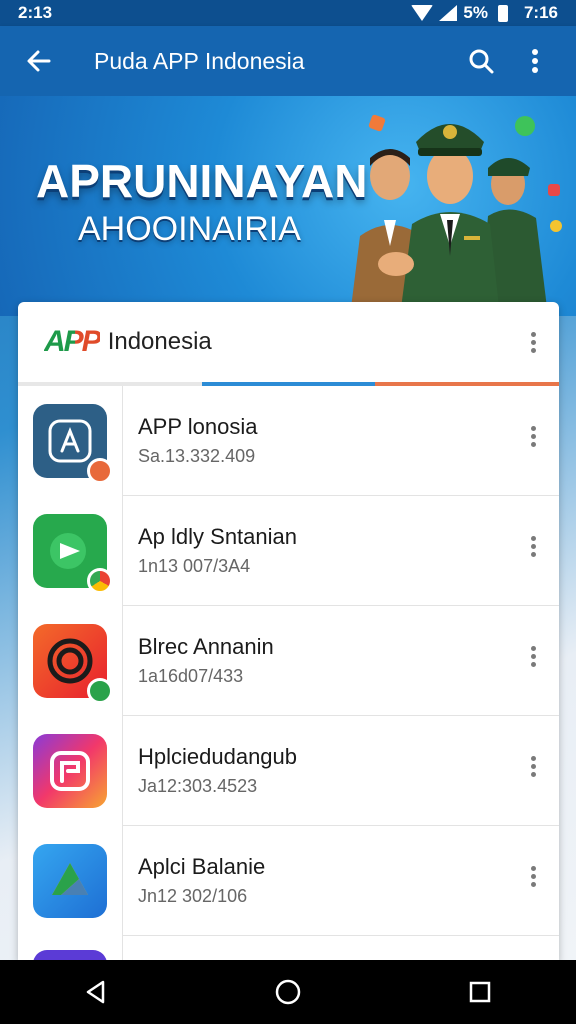 The height and width of the screenshot is (1024, 576). I want to click on record-icon, so click(70, 661).